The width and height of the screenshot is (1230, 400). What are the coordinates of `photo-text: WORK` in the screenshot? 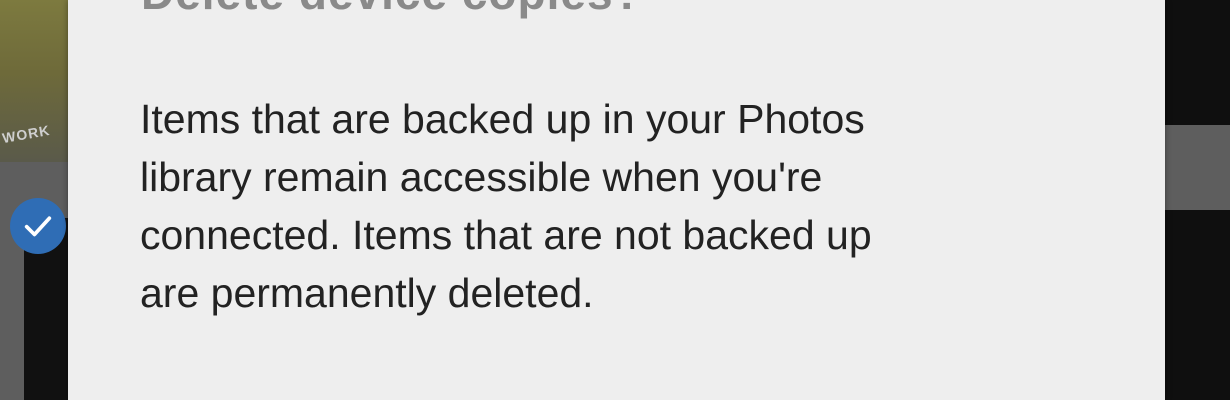 It's located at (26, 134).